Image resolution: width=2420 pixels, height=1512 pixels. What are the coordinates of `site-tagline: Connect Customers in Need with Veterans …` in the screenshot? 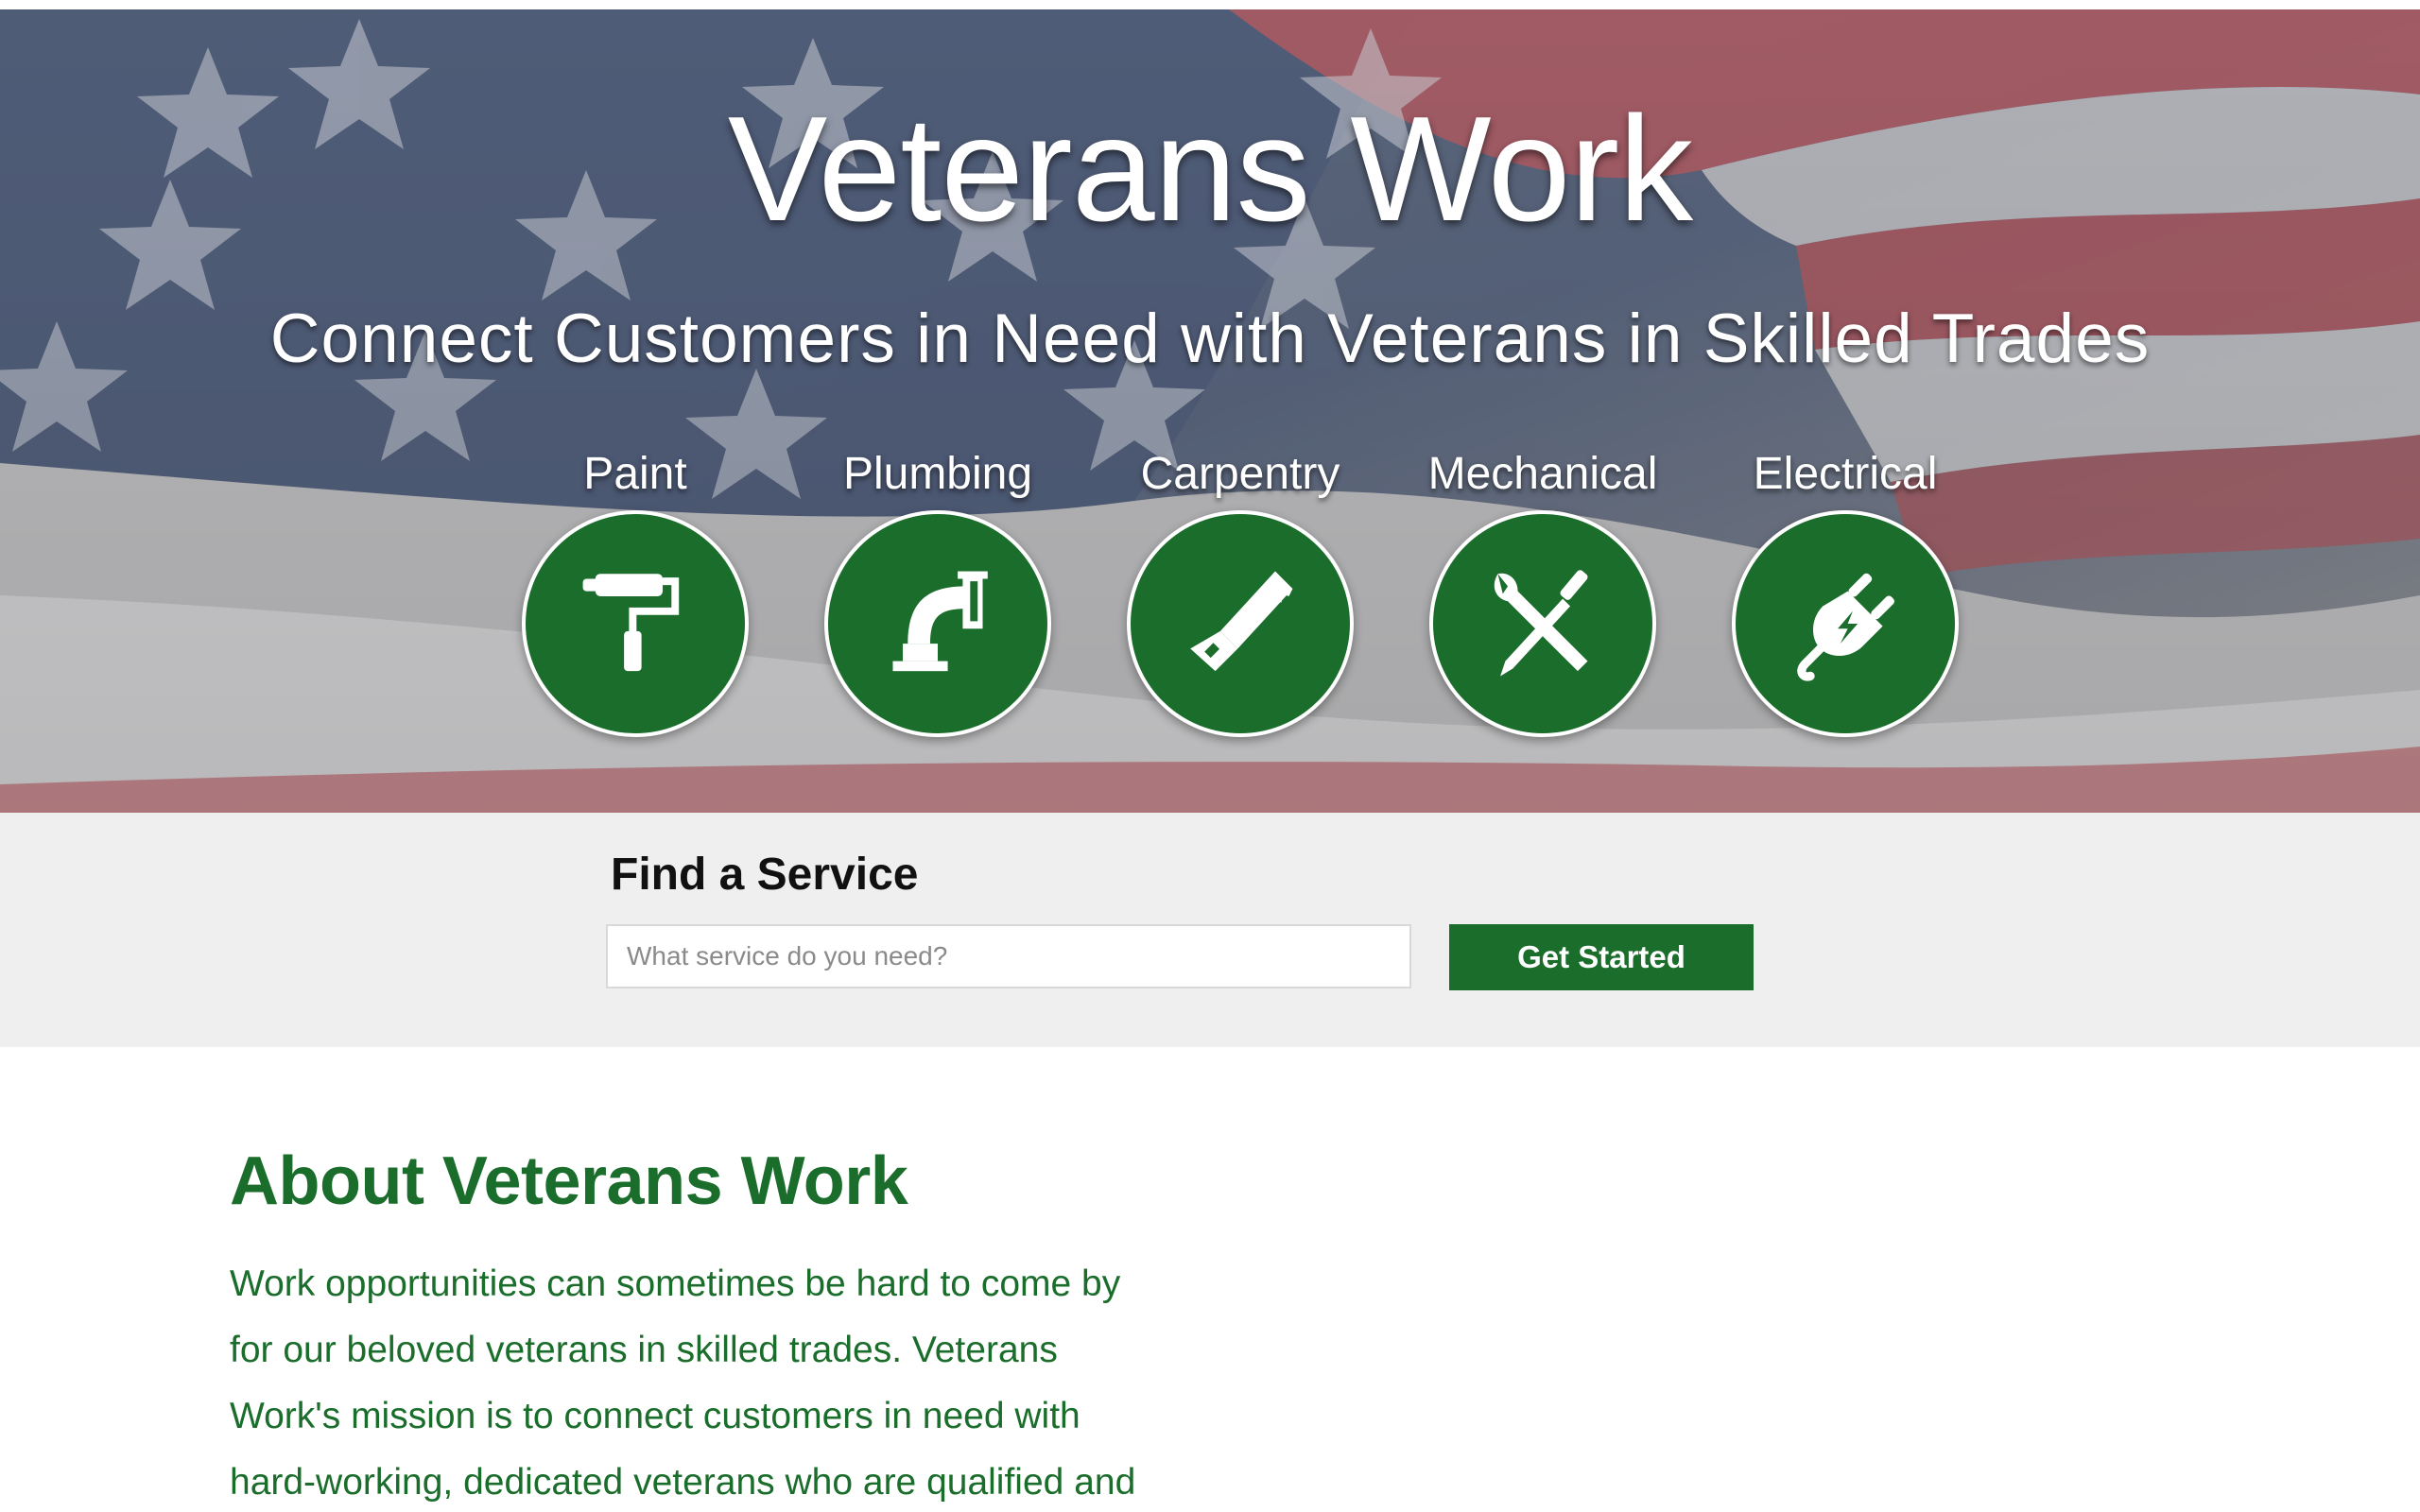 It's located at (1210, 339).